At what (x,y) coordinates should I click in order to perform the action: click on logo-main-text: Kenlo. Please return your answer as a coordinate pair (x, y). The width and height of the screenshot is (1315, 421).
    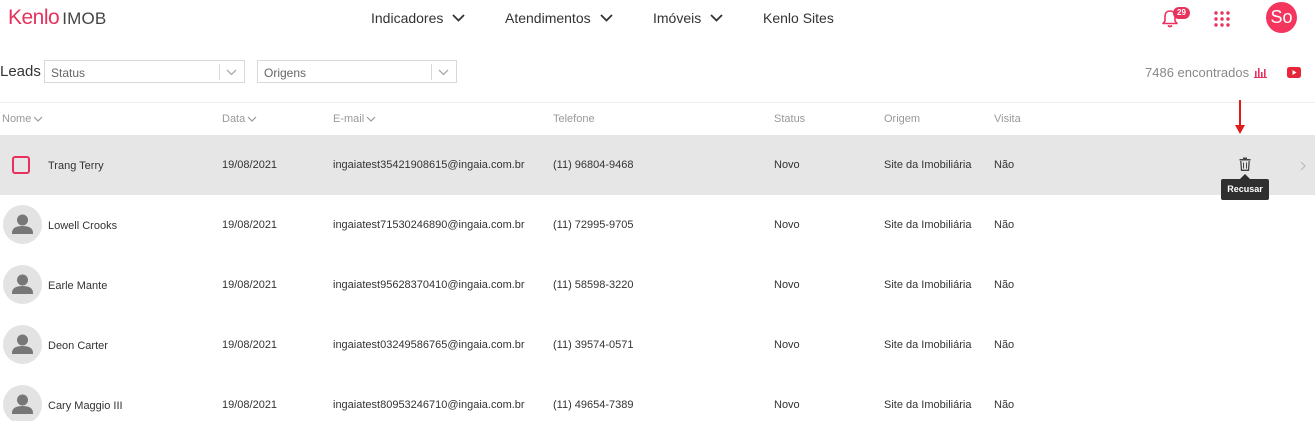
    Looking at the image, I should click on (34, 17).